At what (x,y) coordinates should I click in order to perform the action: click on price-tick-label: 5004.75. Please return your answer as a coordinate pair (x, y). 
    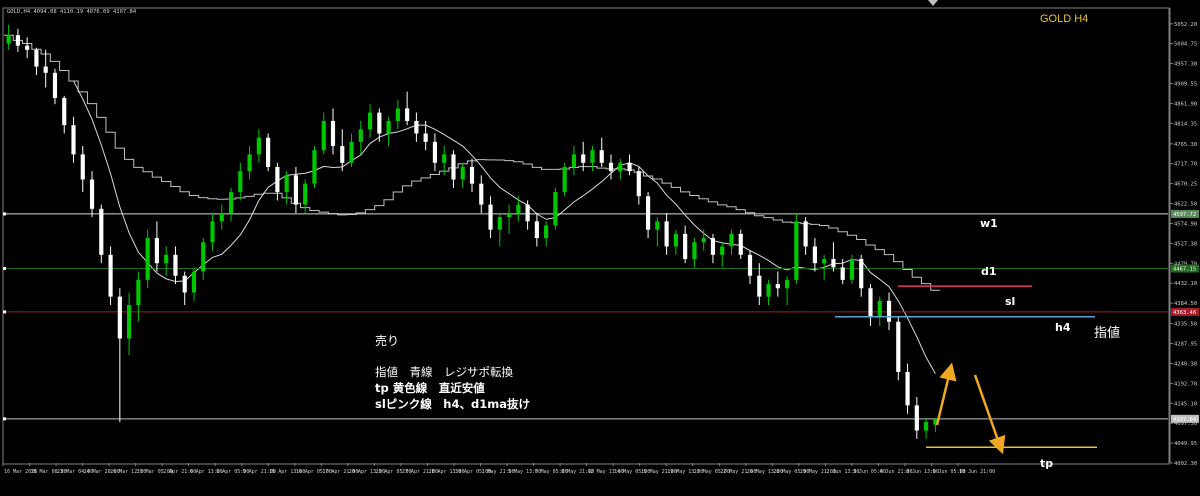
    Looking at the image, I should click on (1185, 45).